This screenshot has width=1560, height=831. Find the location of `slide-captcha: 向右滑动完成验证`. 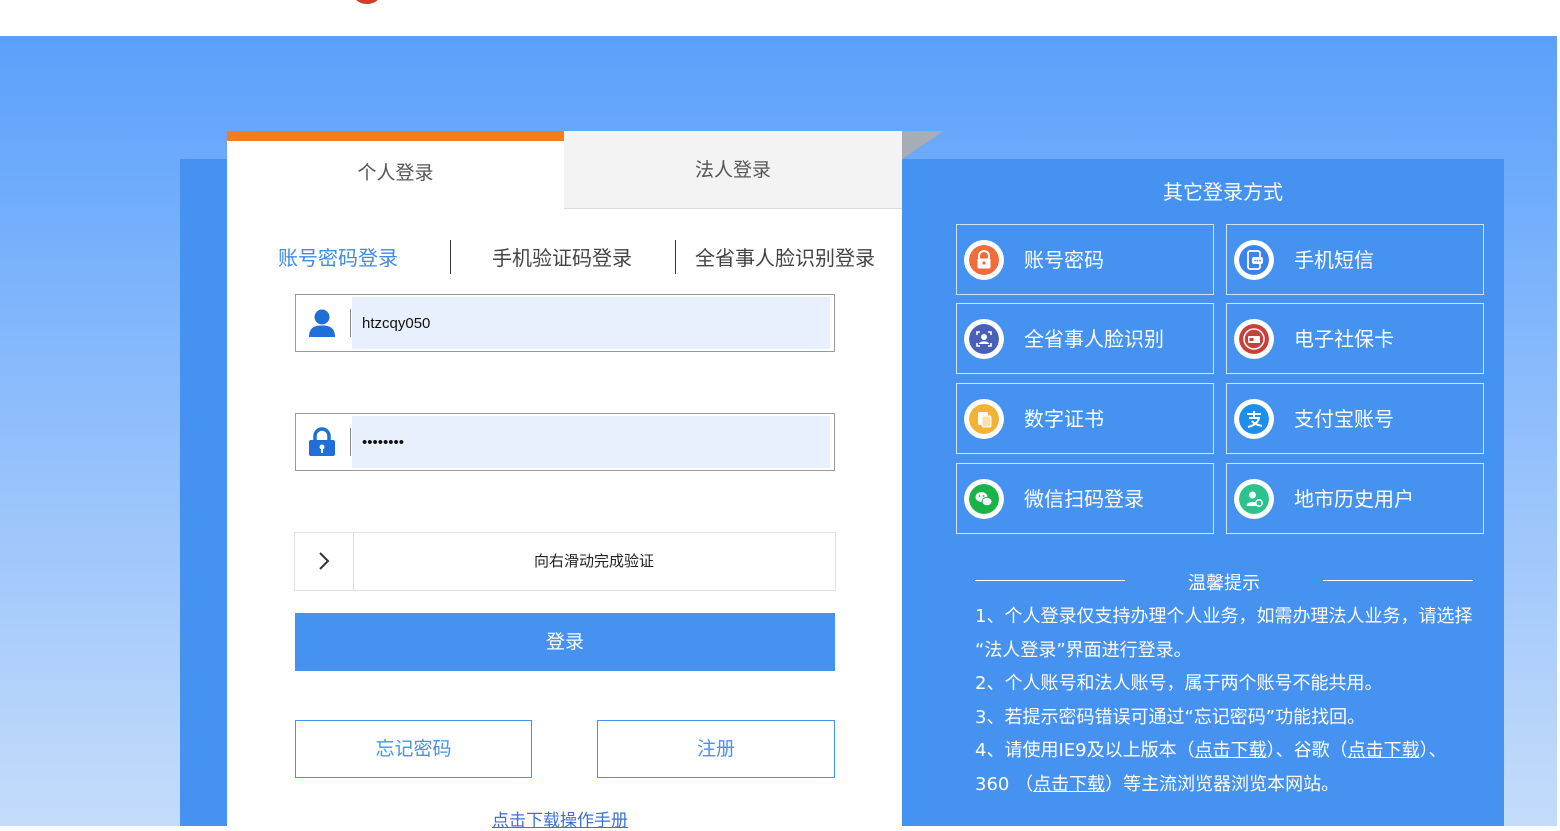

slide-captcha: 向右滑动完成验证 is located at coordinates (565, 561).